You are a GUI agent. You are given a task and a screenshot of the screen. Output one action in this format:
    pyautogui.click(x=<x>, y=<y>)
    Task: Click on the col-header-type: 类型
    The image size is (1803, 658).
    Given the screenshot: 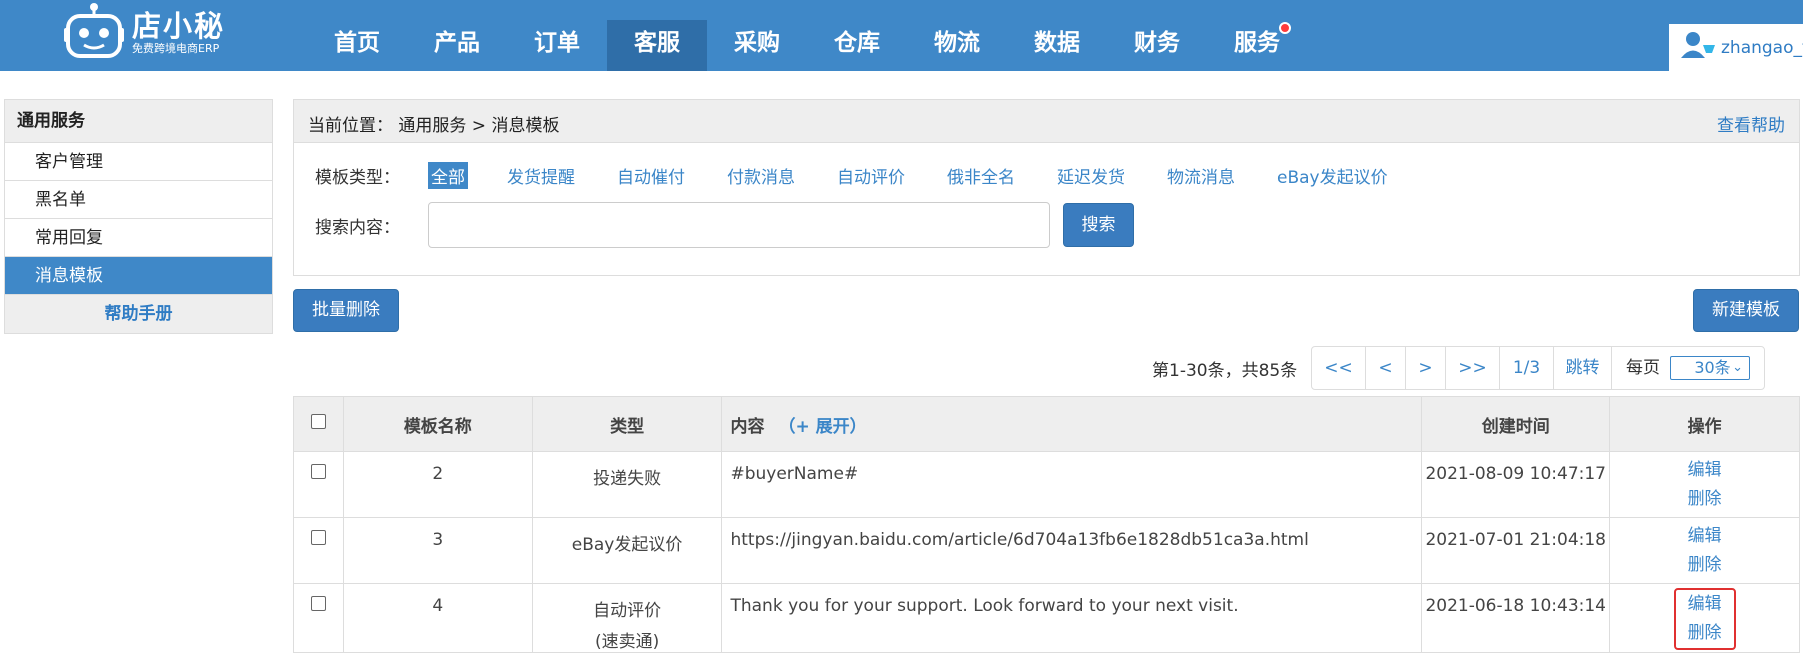 What is the action you would take?
    pyautogui.click(x=627, y=424)
    